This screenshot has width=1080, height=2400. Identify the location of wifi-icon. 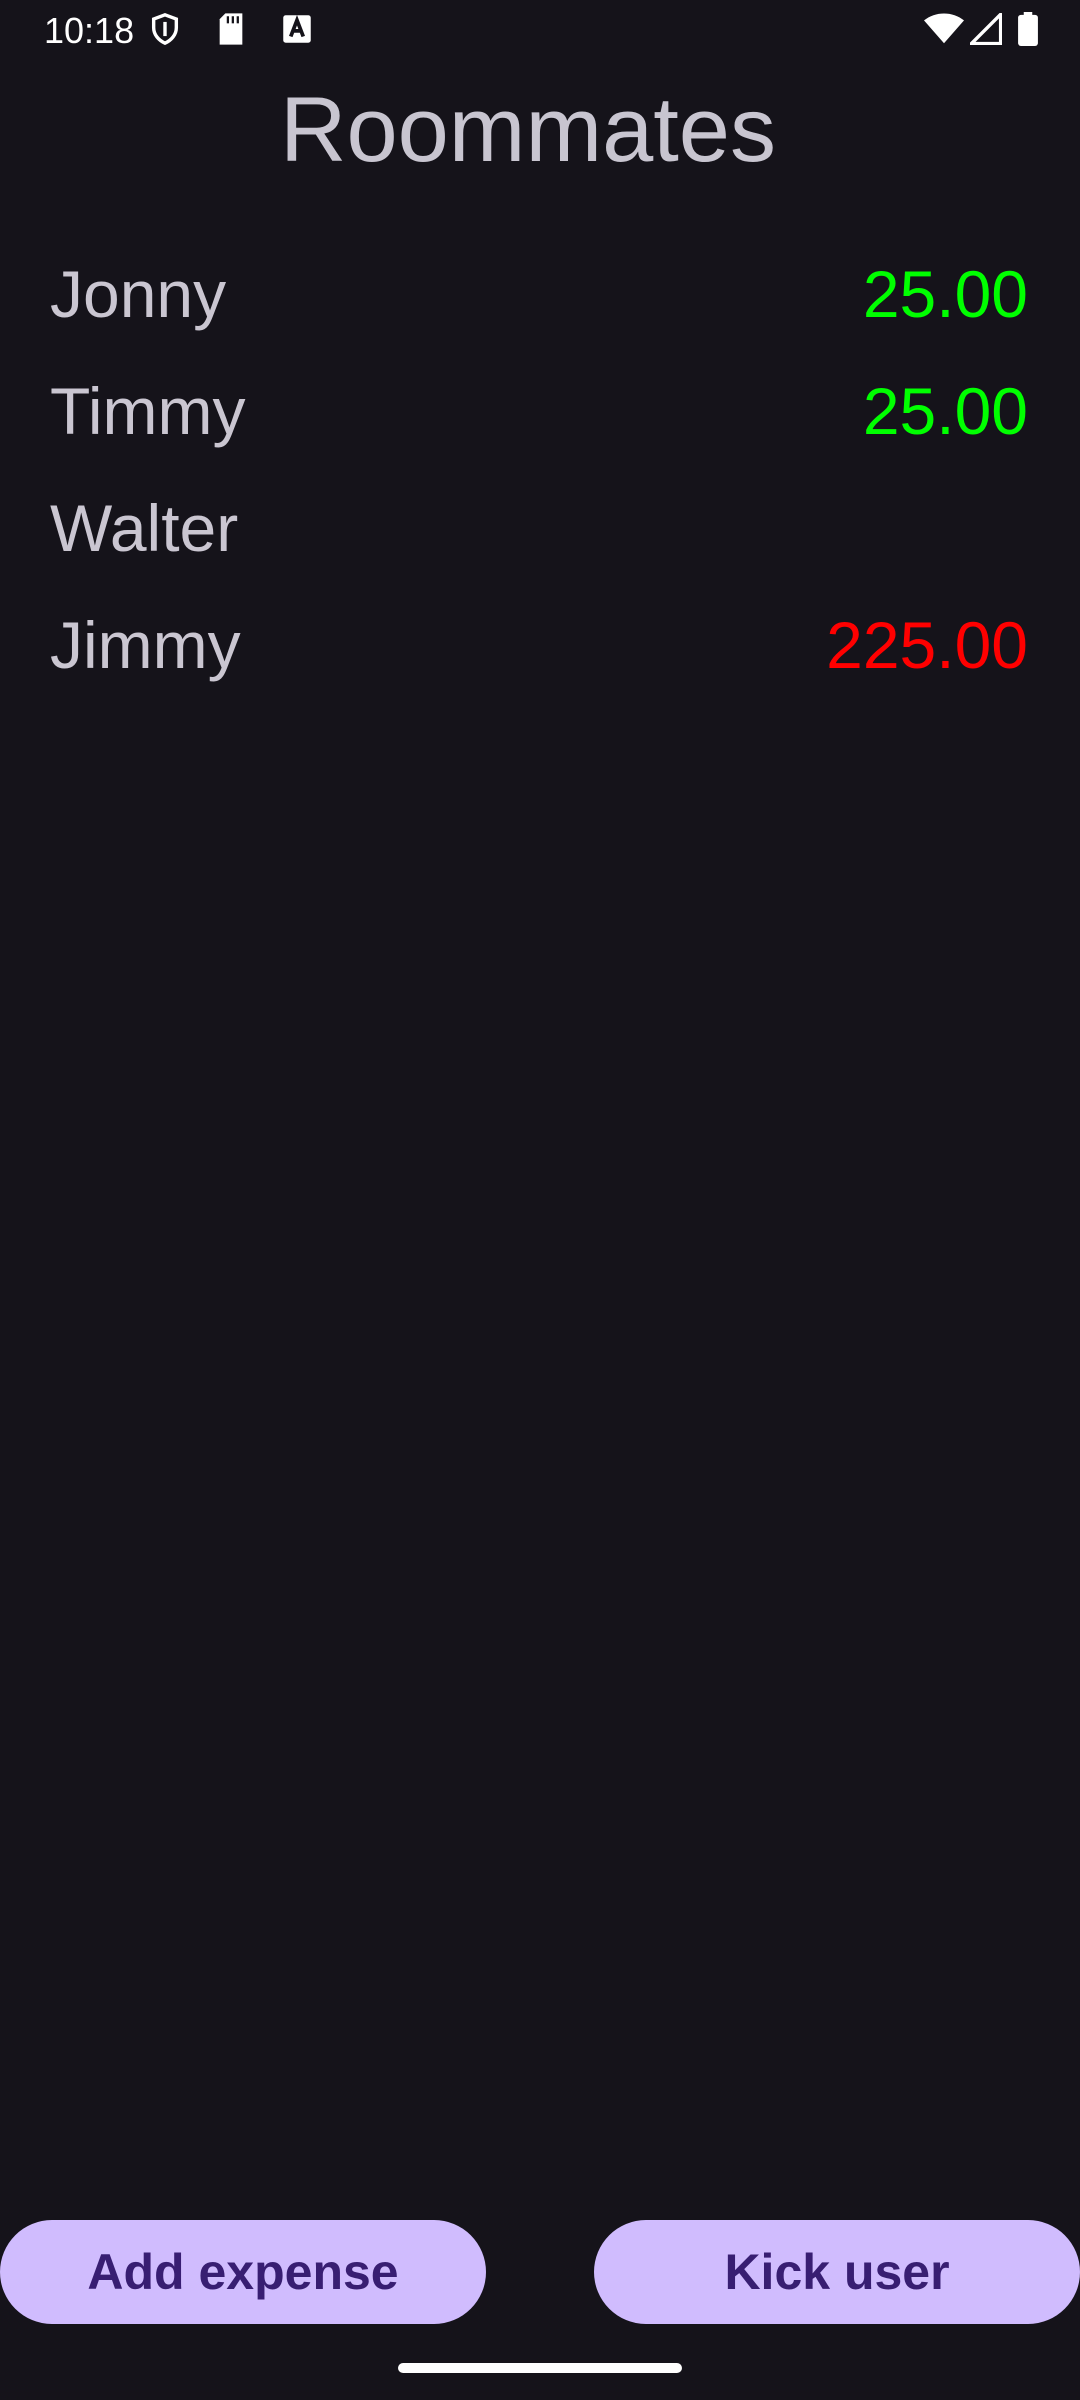
(944, 31).